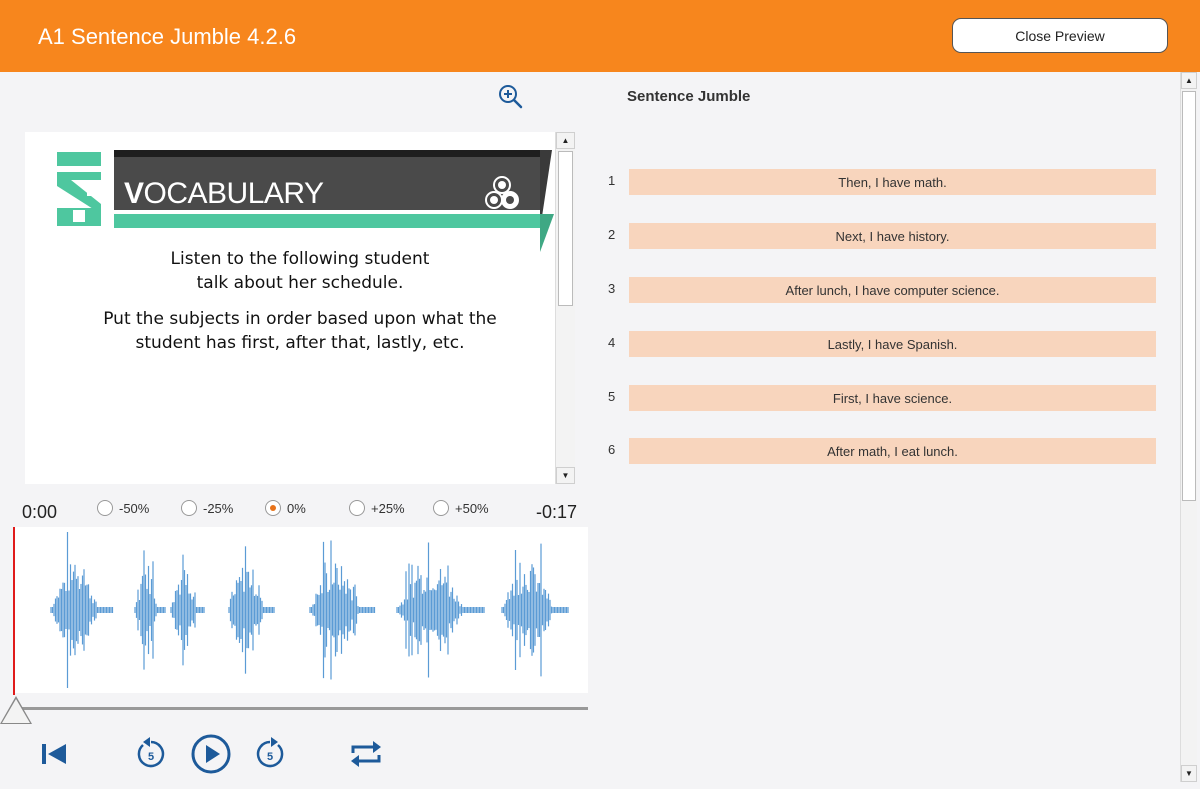  Describe the element at coordinates (1060, 35) in the screenshot. I see `close-preview-button: Close Preview` at that location.